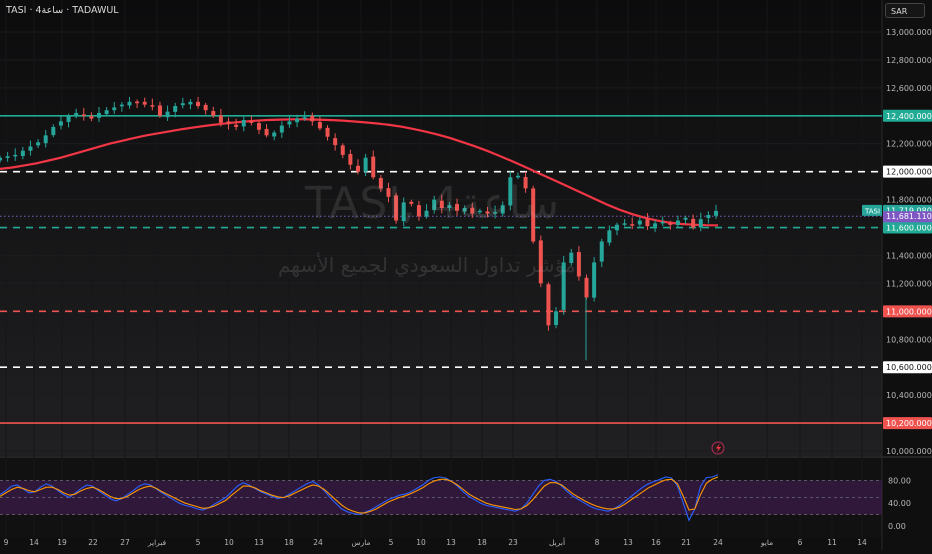  I want to click on time-tick-label: مارس, so click(360, 542).